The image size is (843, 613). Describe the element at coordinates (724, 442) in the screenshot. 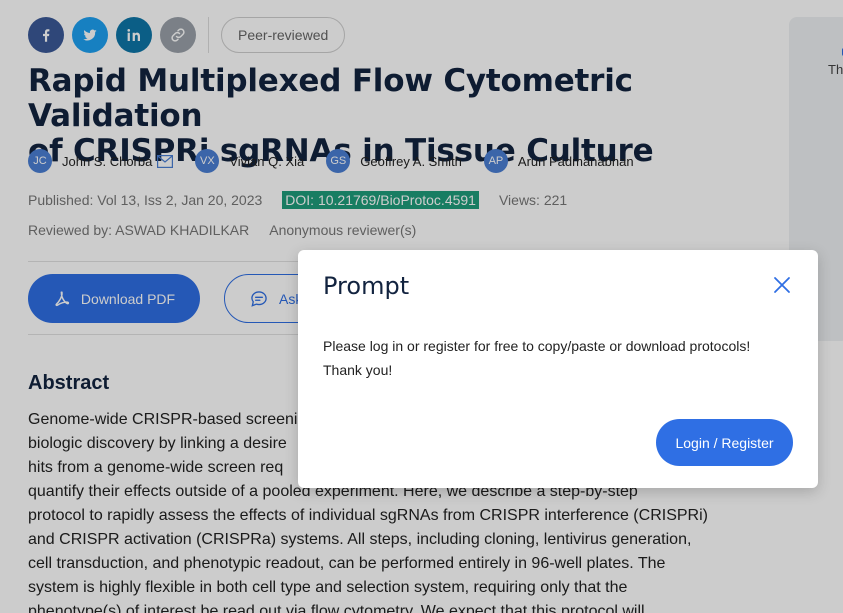

I see `login-register-button: Login / Register` at that location.